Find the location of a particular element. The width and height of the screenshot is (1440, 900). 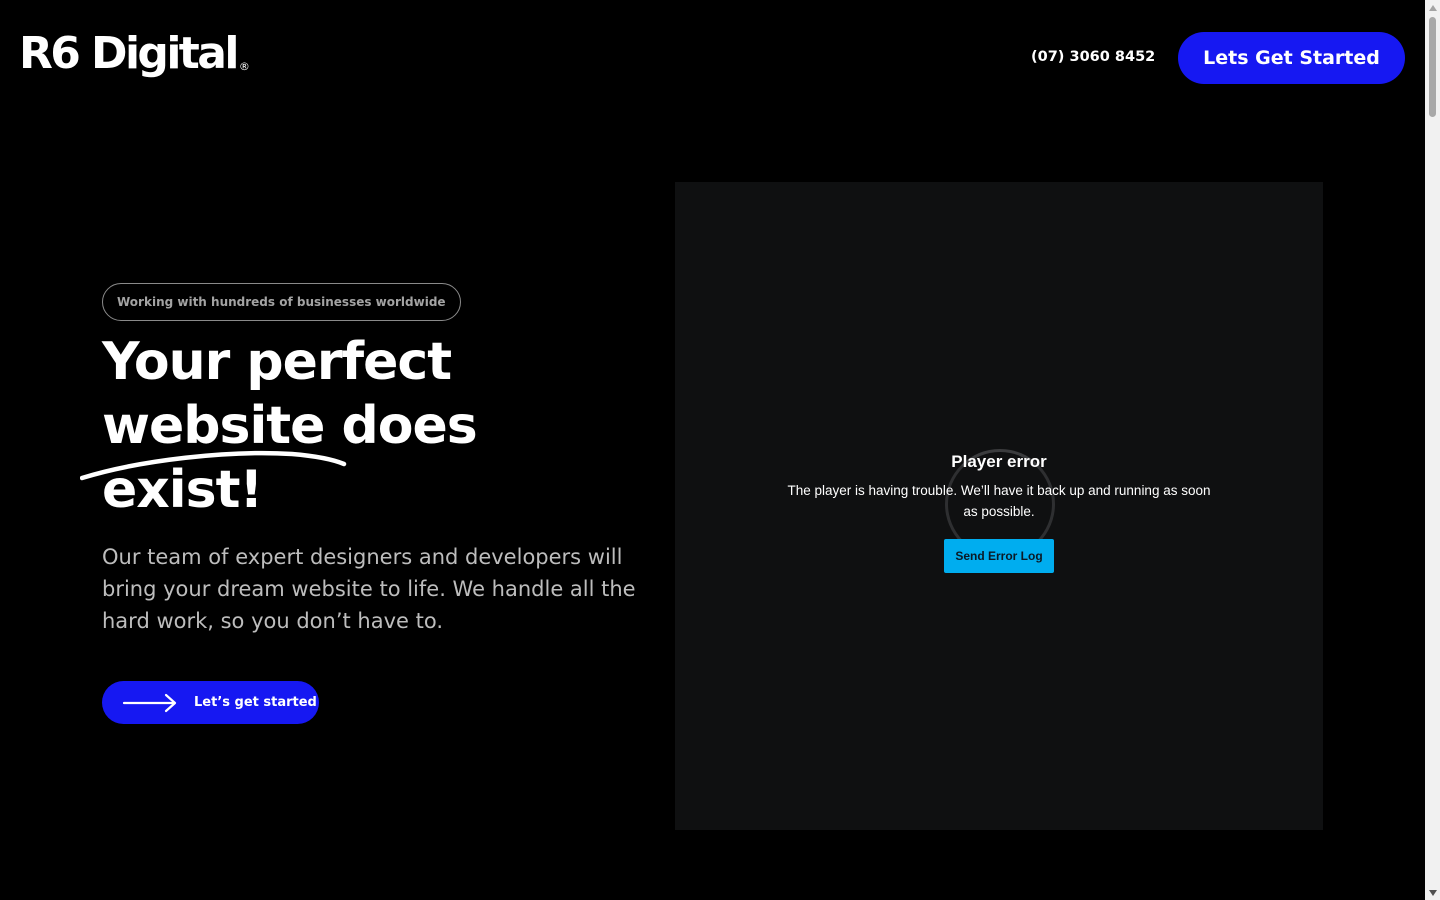

scrollbar-thumb is located at coordinates (1432, 67).